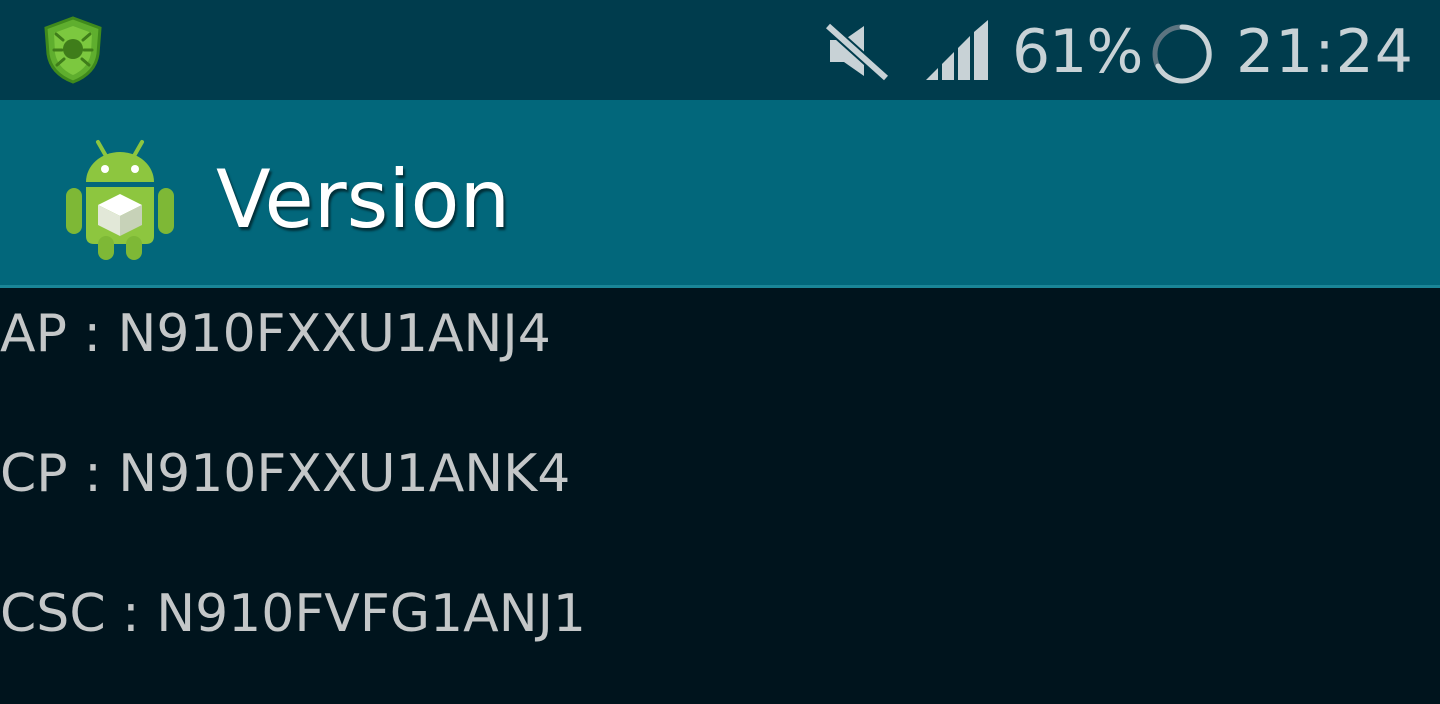  I want to click on loading-spinner-icon, so click(1182, 54).